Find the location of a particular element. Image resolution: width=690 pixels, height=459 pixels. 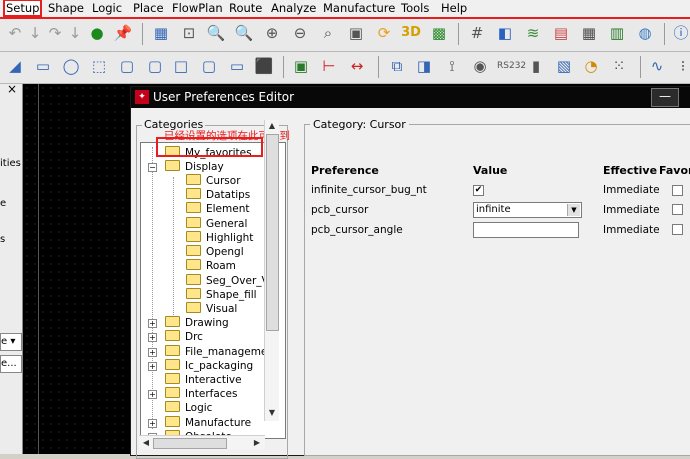

chip-icon: ▧ is located at coordinates (564, 66).